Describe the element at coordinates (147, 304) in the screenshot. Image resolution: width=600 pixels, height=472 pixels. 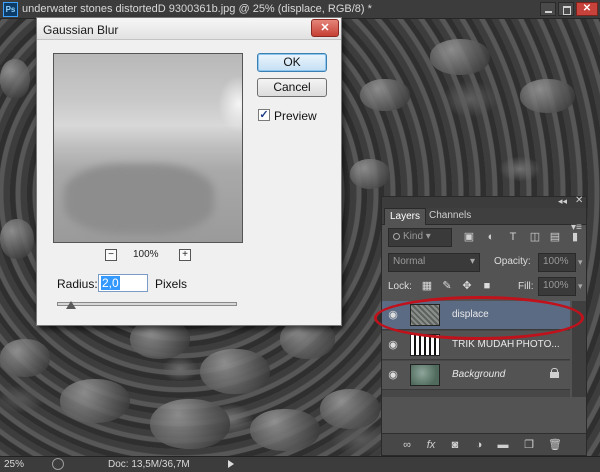
I see `radius-slider-track` at that location.